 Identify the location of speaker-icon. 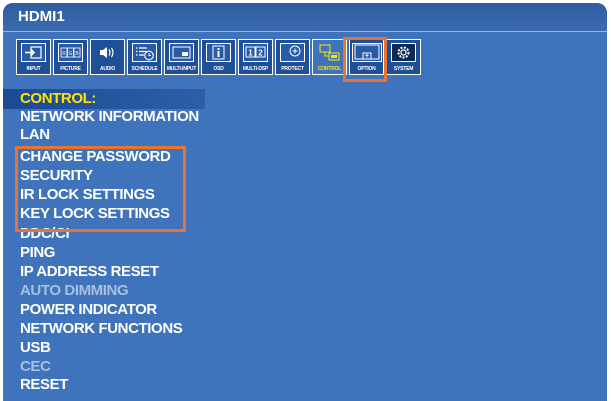
(107, 52).